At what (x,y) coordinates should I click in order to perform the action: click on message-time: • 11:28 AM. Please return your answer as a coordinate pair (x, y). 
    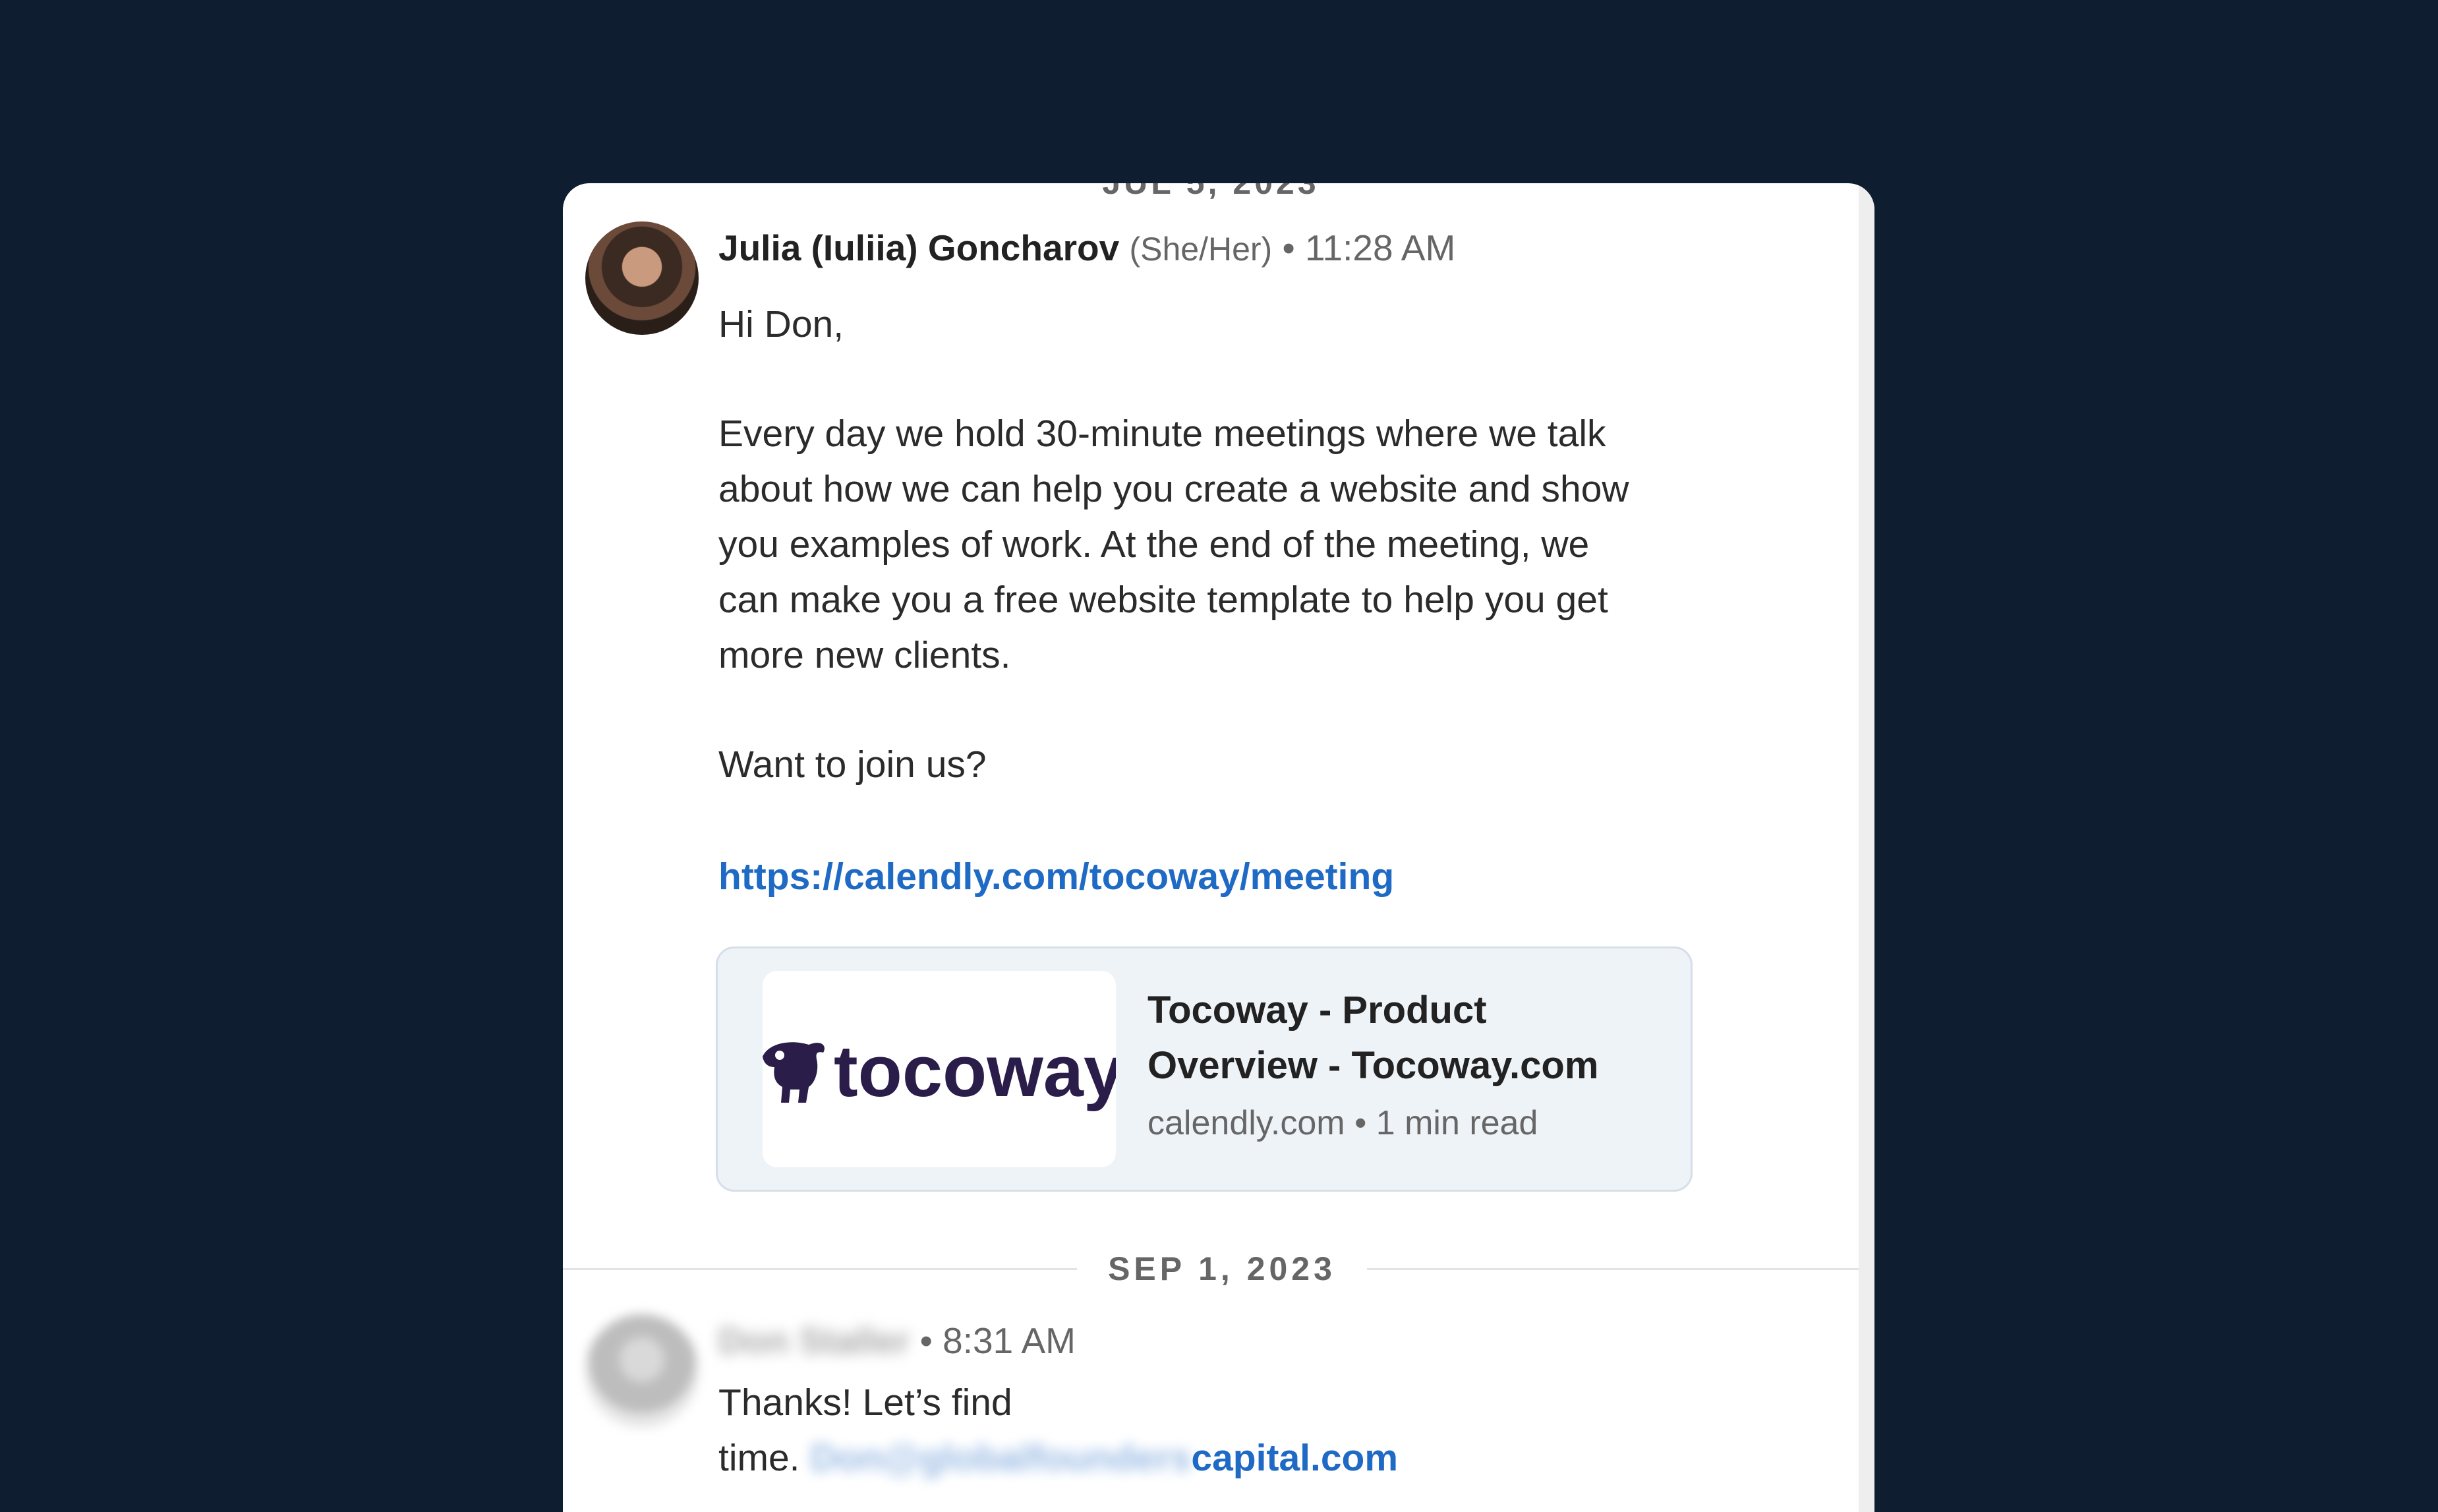
    Looking at the image, I should click on (1369, 247).